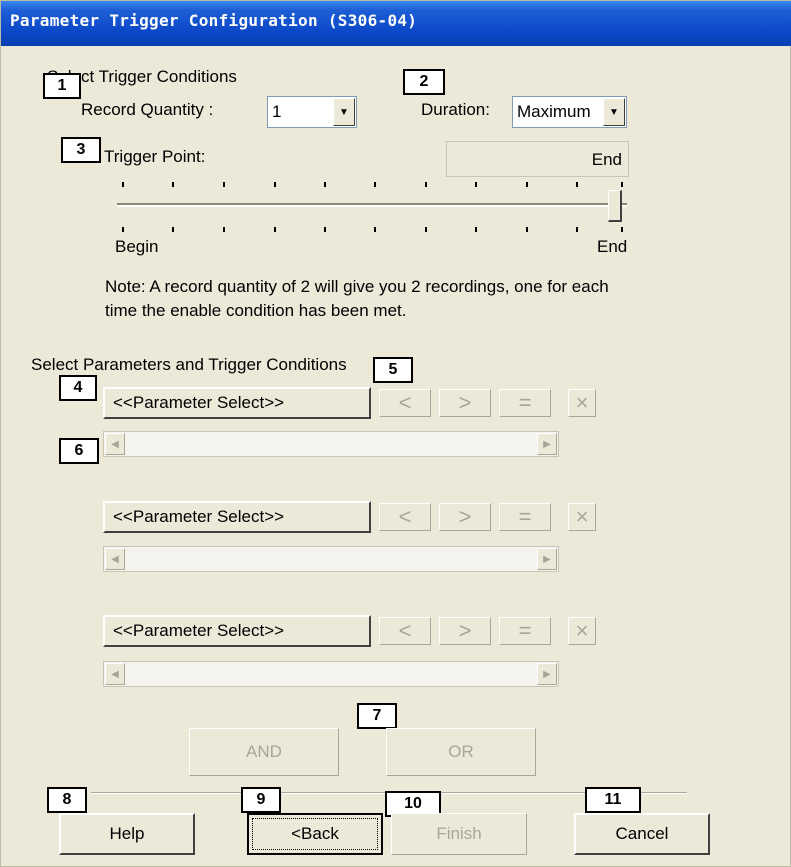 The image size is (791, 867). Describe the element at coordinates (393, 370) in the screenshot. I see `callout-marker-5: 5` at that location.